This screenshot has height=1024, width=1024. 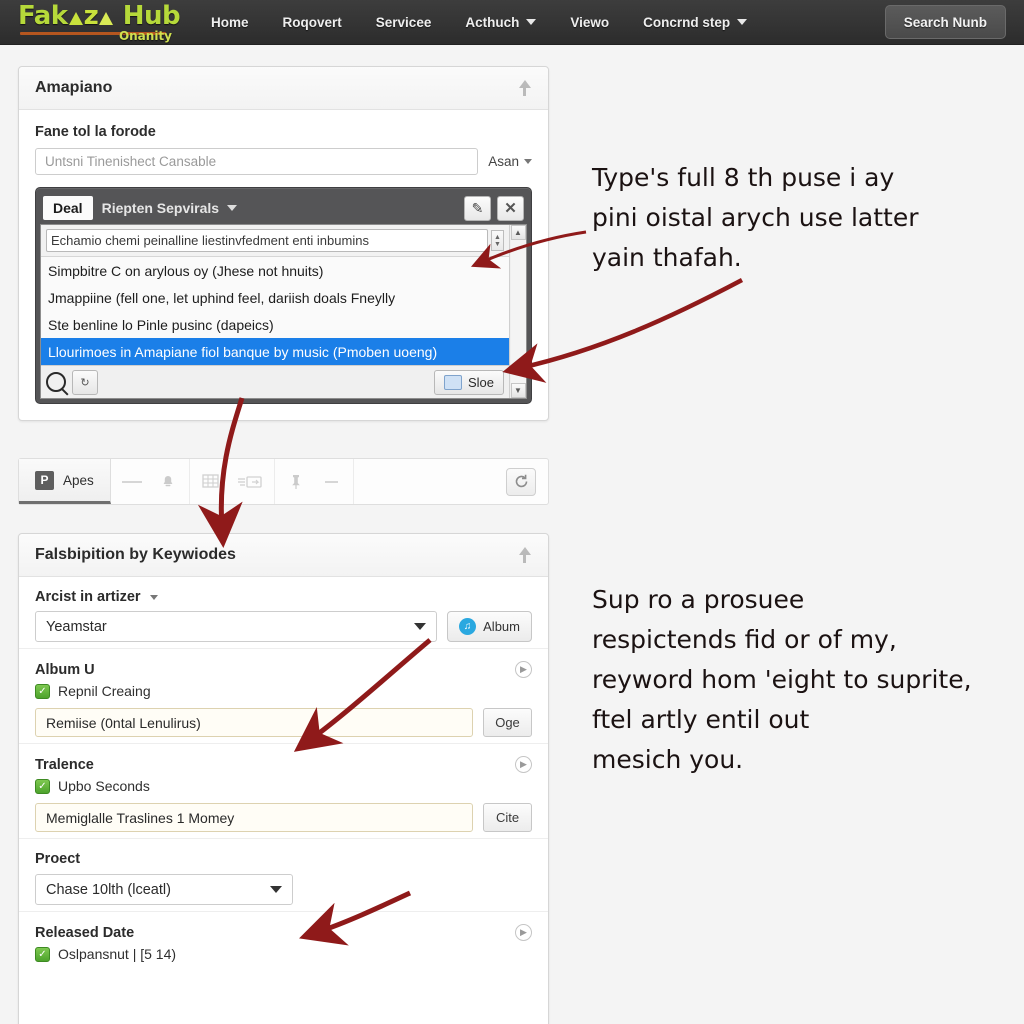 I want to click on arrow-to-selected-row, so click(x=623, y=330).